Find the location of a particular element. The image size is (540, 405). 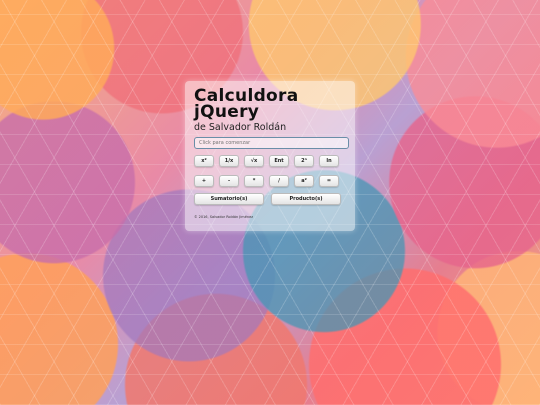

power-of-two-button: 2ⁿ is located at coordinates (304, 161).